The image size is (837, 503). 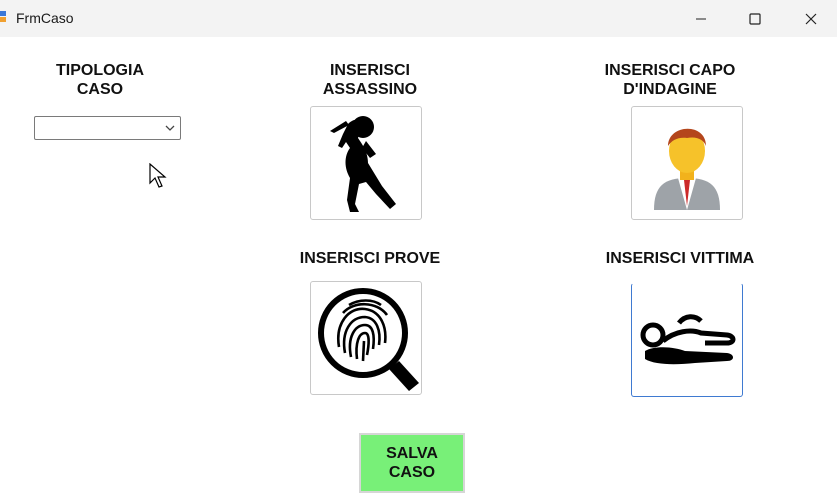 I want to click on maximize-button, so click(x=755, y=18).